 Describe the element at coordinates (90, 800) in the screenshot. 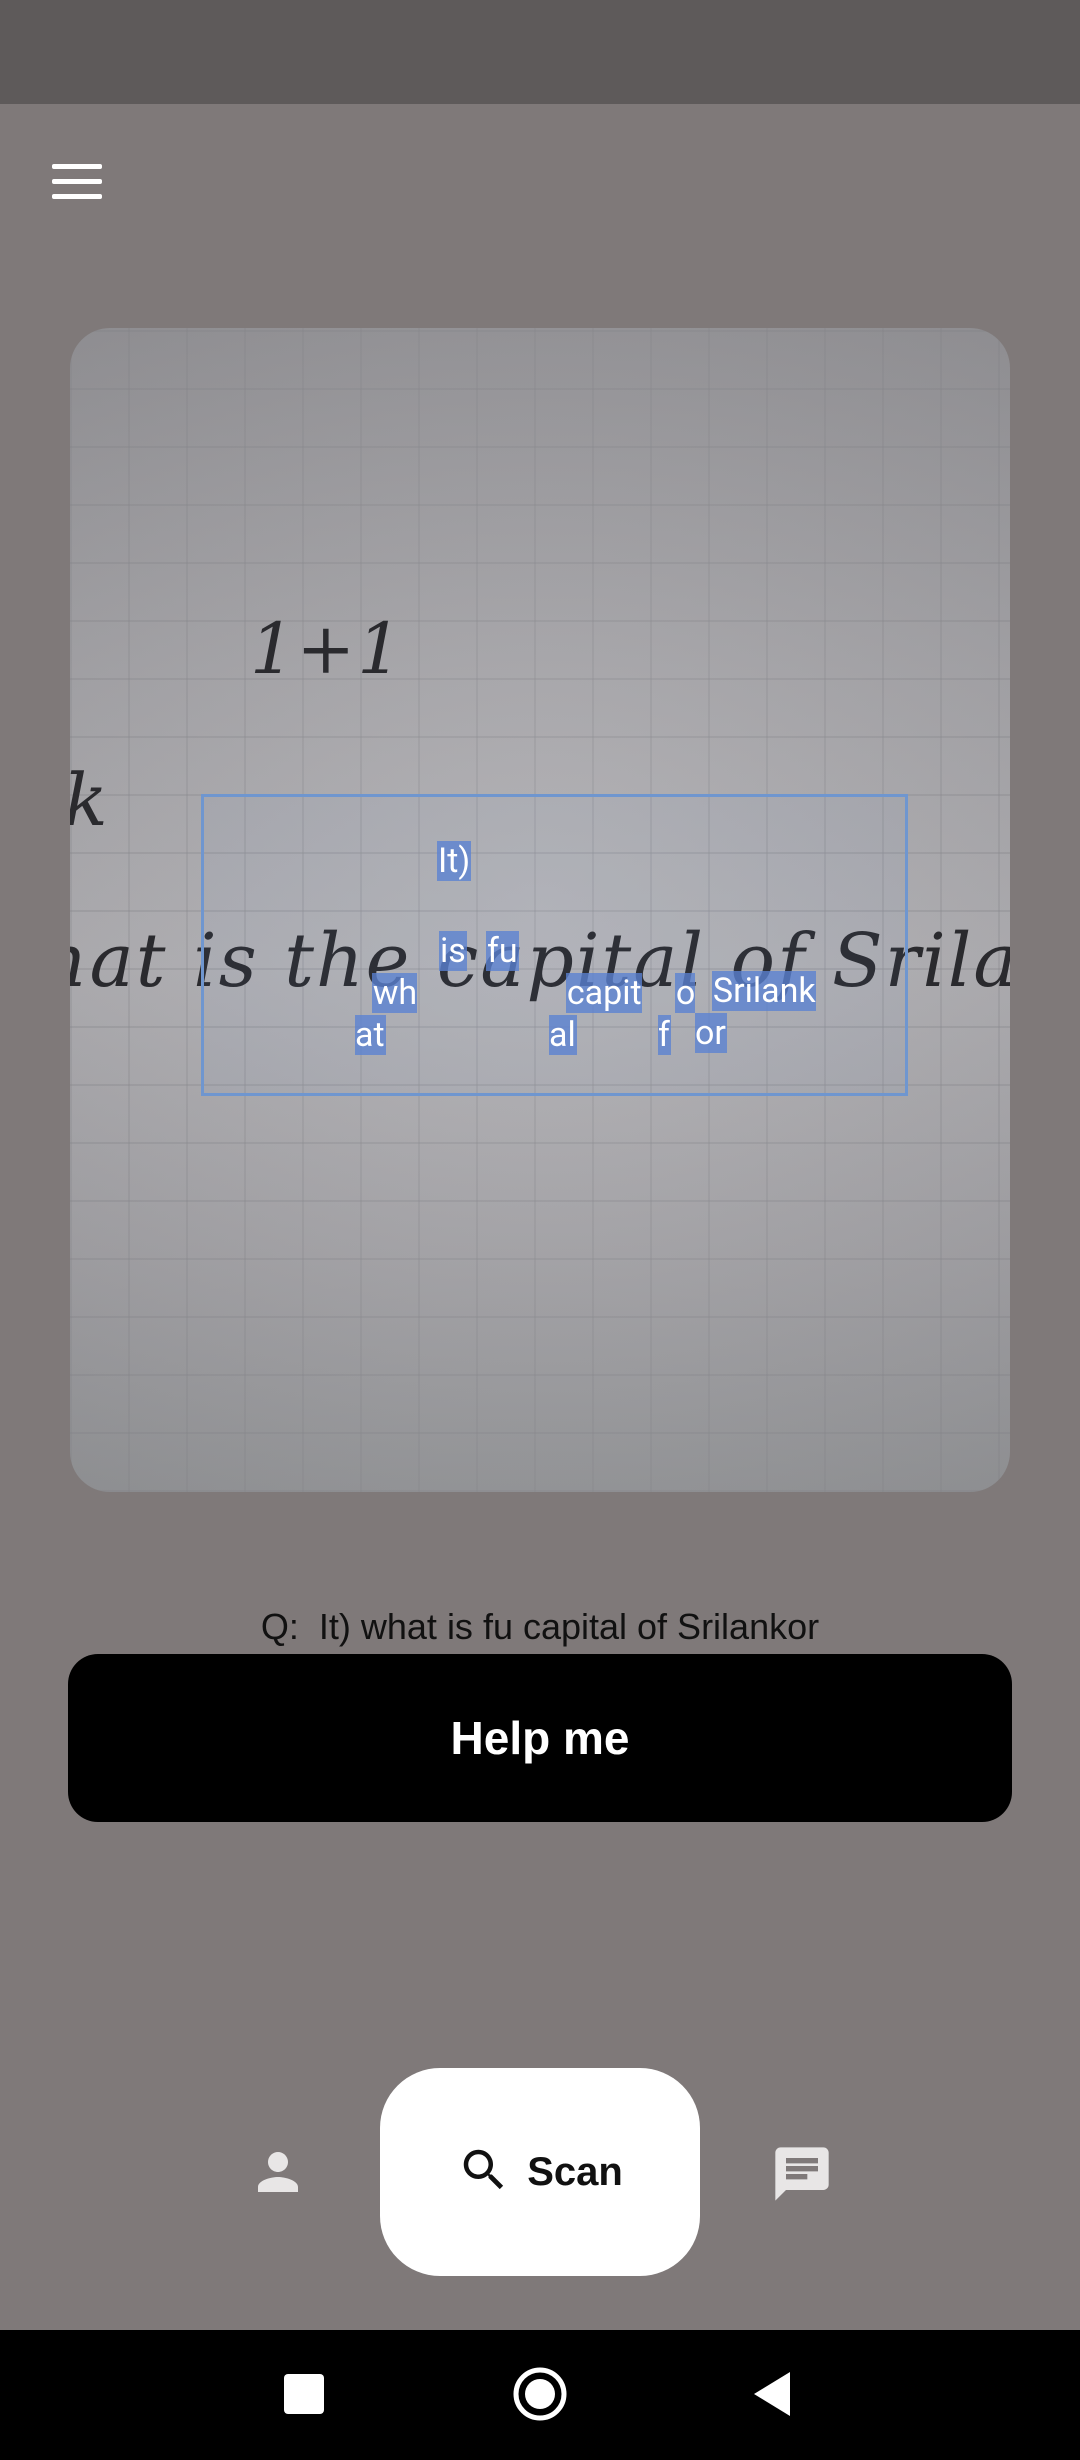

I see `handwritten-left-fragment: k` at that location.